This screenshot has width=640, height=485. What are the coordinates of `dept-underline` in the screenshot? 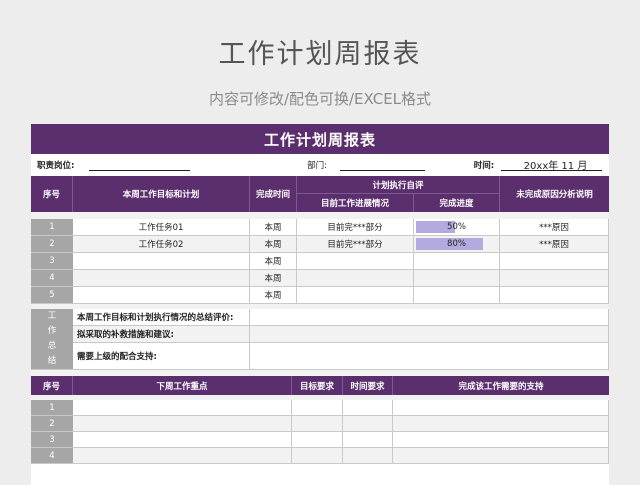 It's located at (382, 170).